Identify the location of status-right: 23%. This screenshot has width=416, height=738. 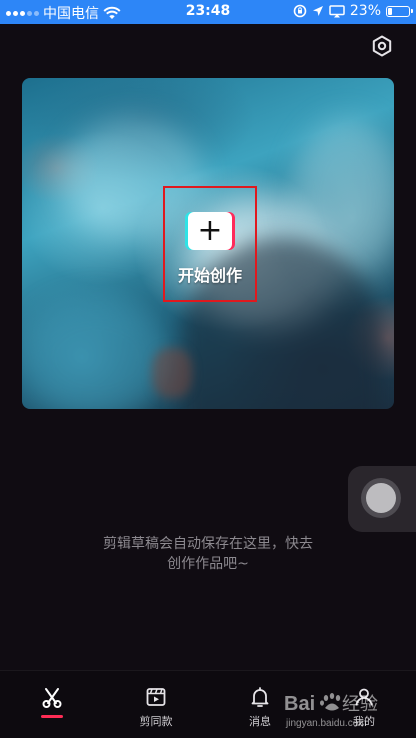
(353, 11).